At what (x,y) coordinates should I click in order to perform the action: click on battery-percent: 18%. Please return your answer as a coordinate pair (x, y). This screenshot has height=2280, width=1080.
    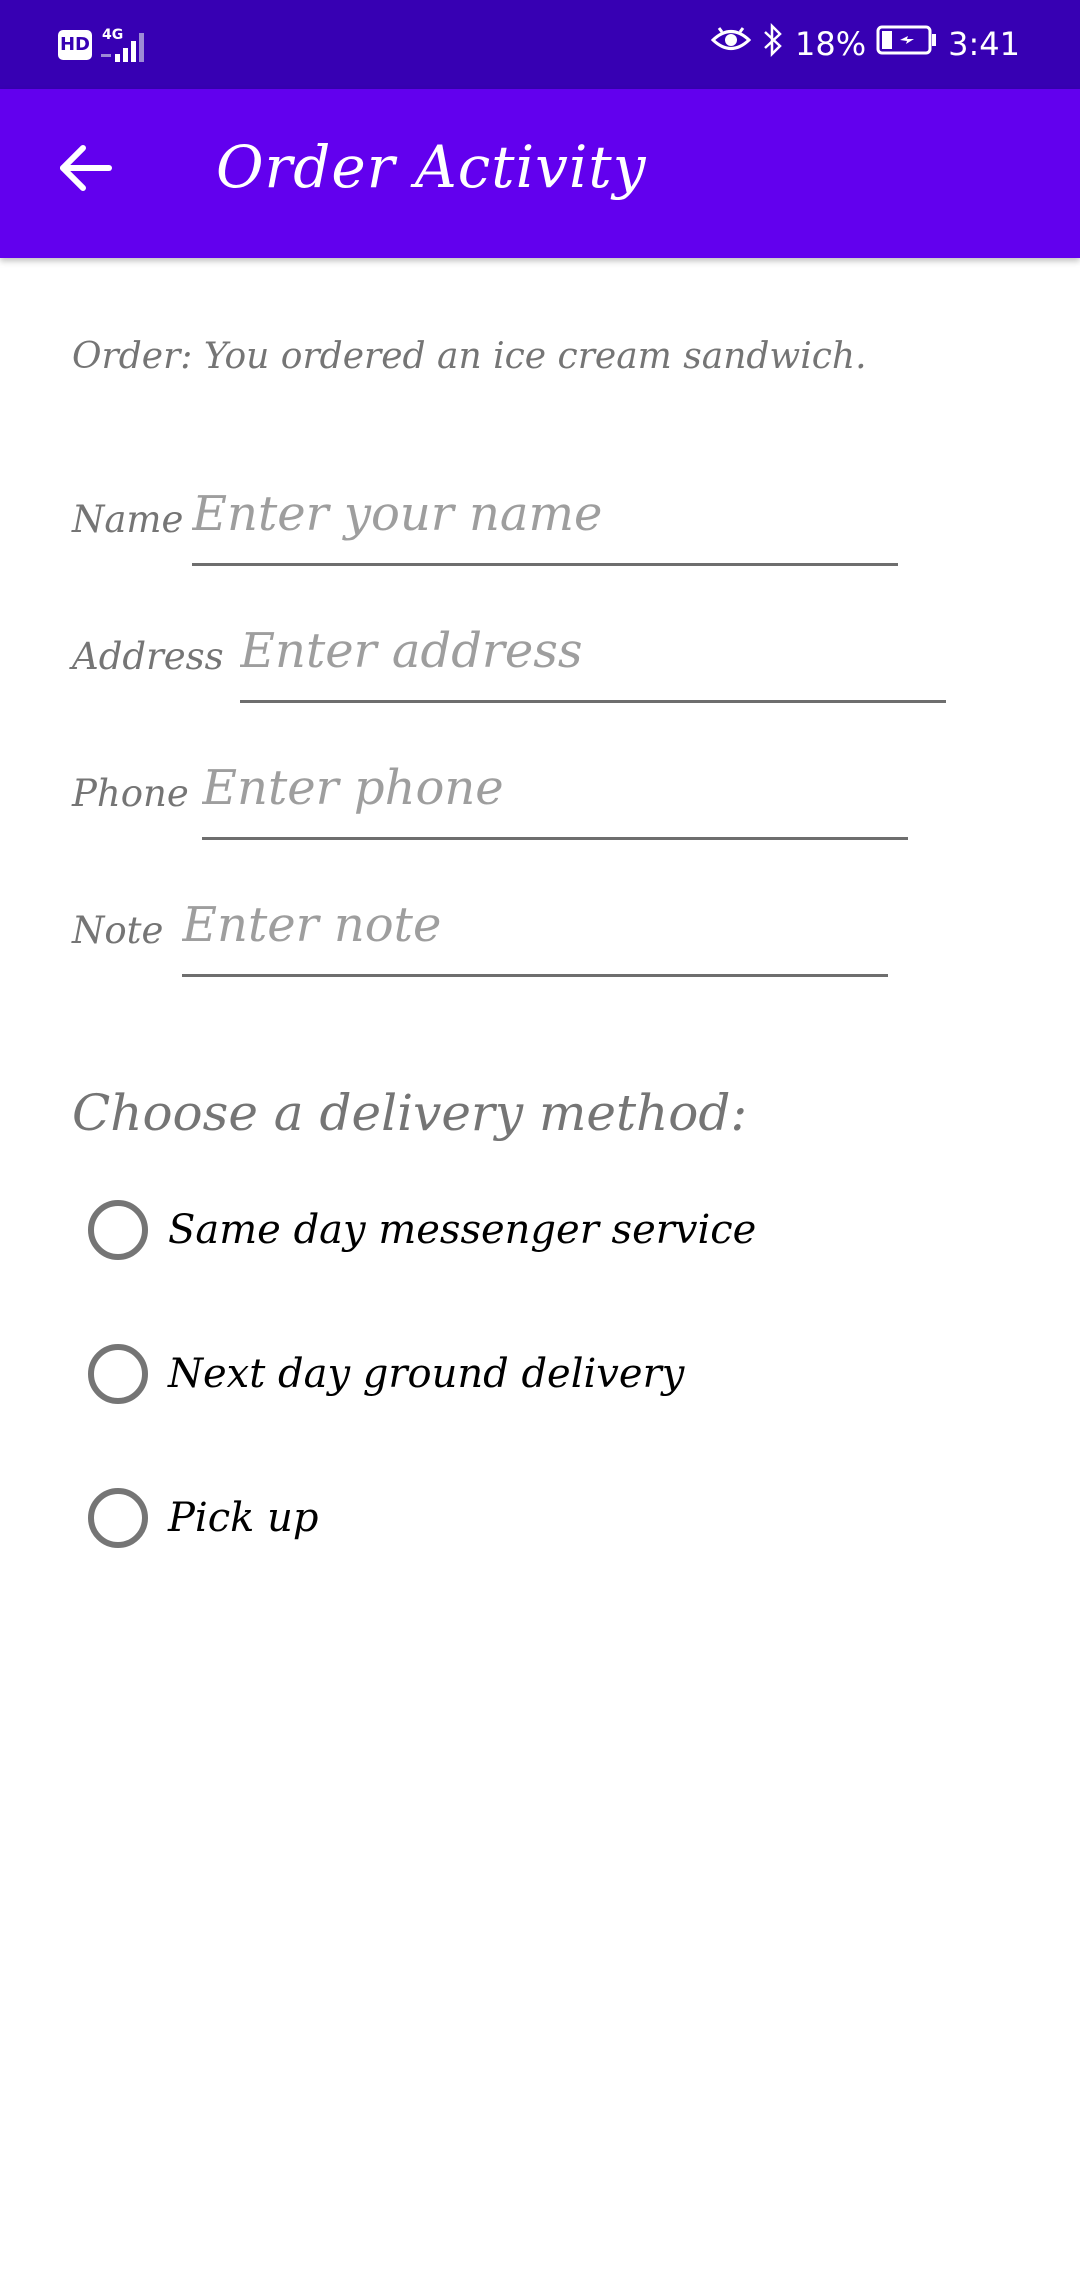
    Looking at the image, I should click on (831, 44).